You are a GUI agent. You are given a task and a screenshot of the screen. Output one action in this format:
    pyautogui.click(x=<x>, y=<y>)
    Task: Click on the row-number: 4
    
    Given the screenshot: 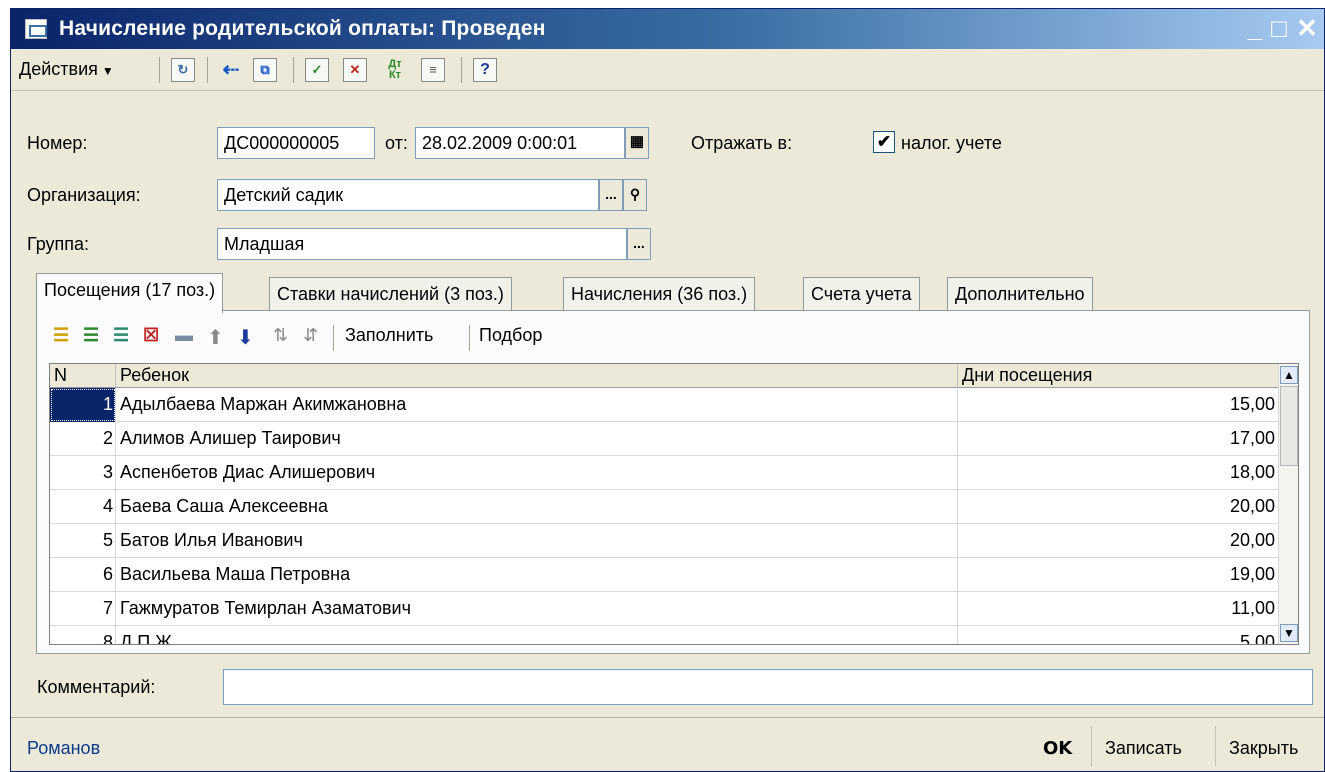 What is the action you would take?
    pyautogui.click(x=83, y=507)
    